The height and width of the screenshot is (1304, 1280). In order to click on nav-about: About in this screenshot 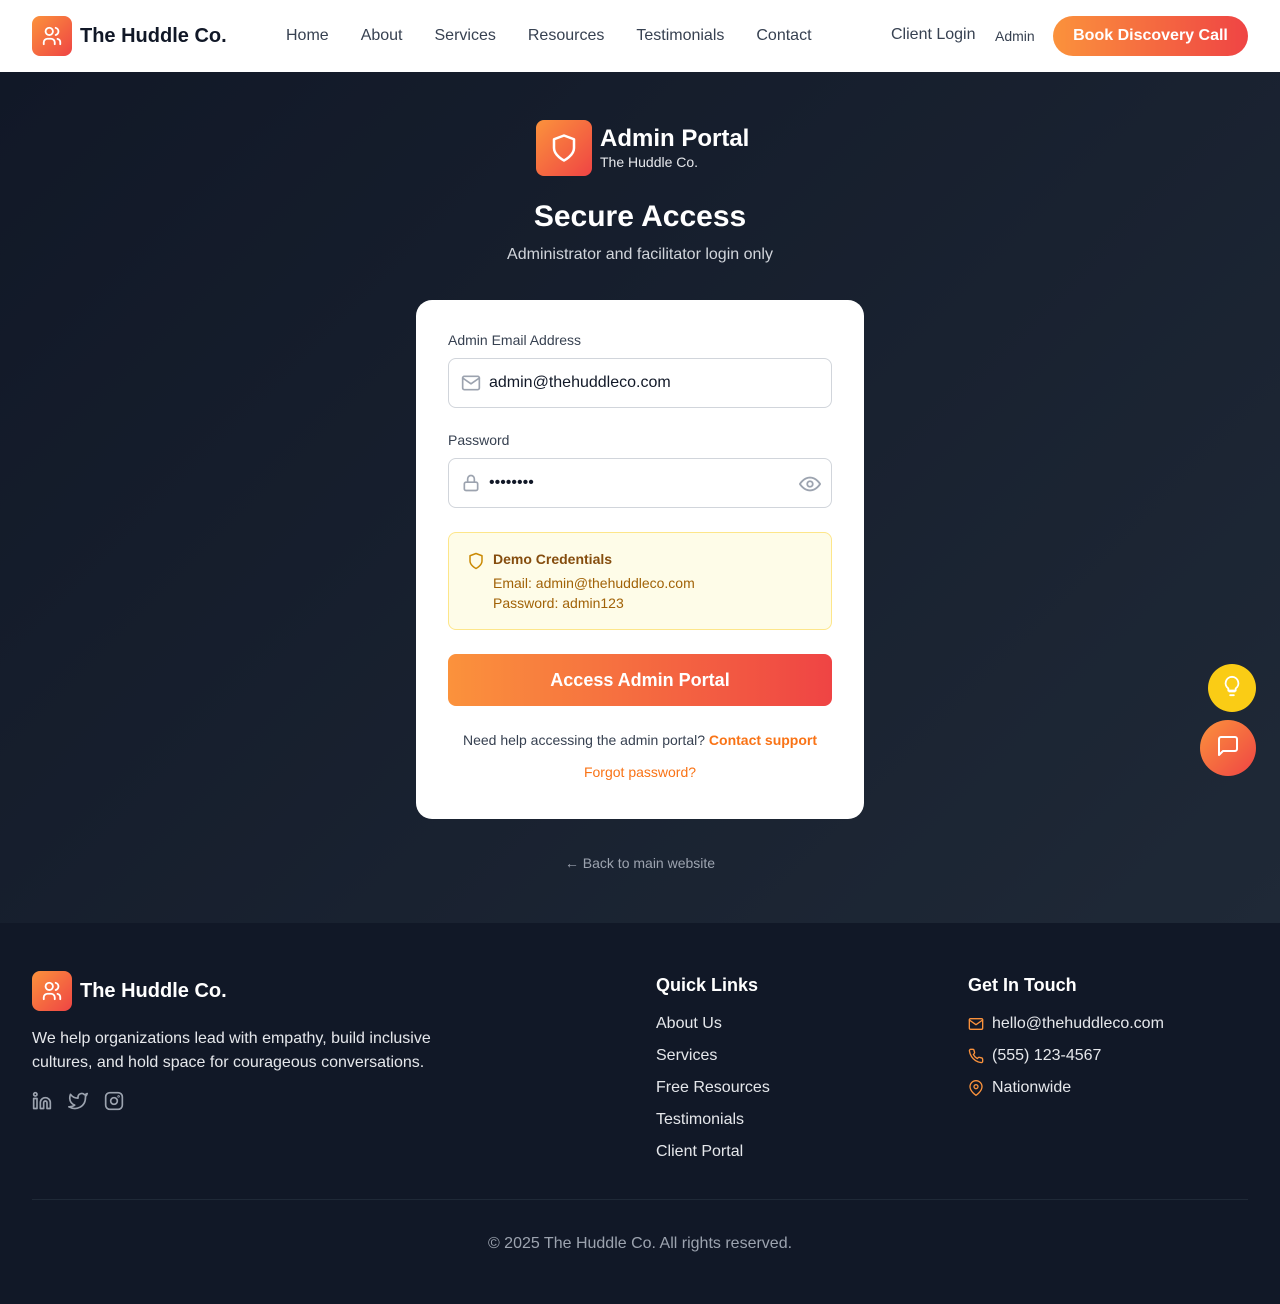, I will do `click(382, 36)`.